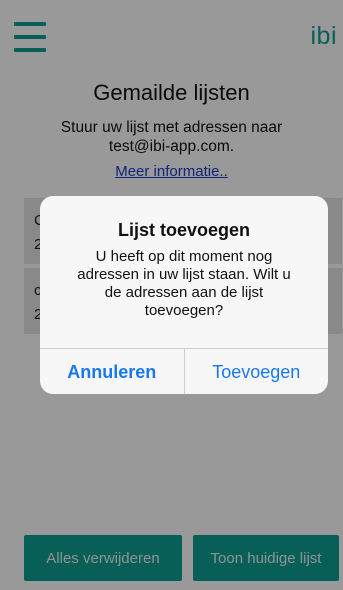 This screenshot has width=343, height=590. I want to click on dialog-message-line: U heeft op dit moment nog, so click(184, 256).